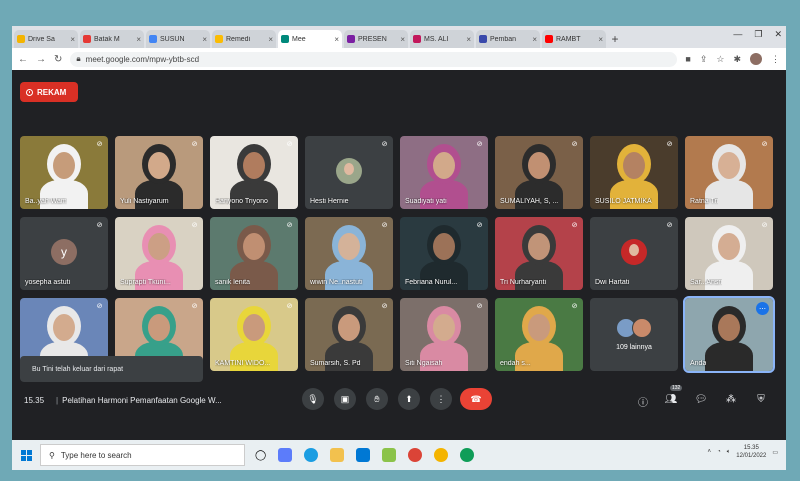 The image size is (800, 481). I want to click on mail-icon, so click(363, 455).